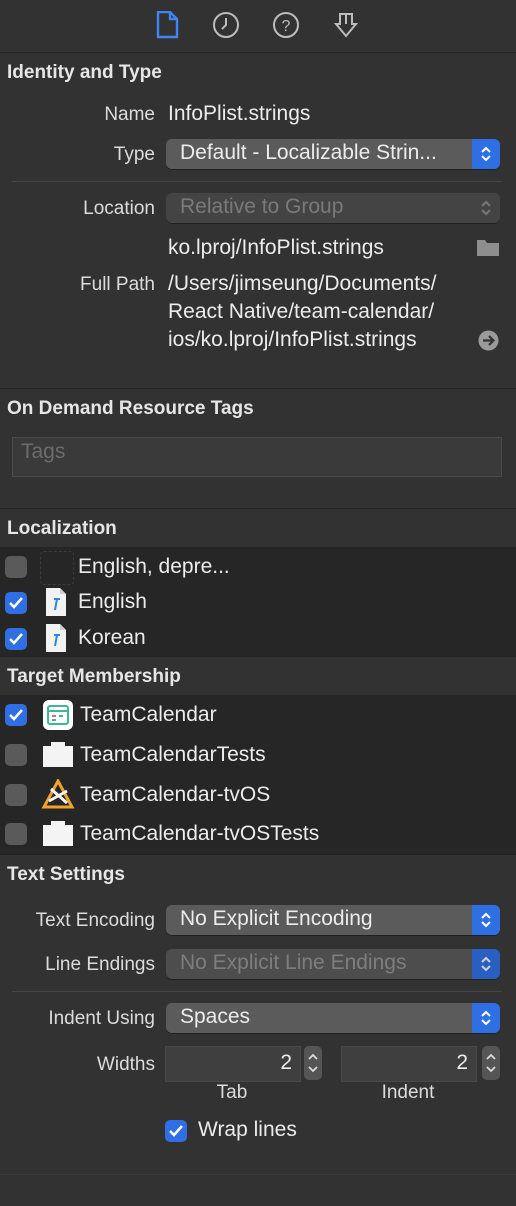  I want to click on help-icon: ?, so click(286, 25).